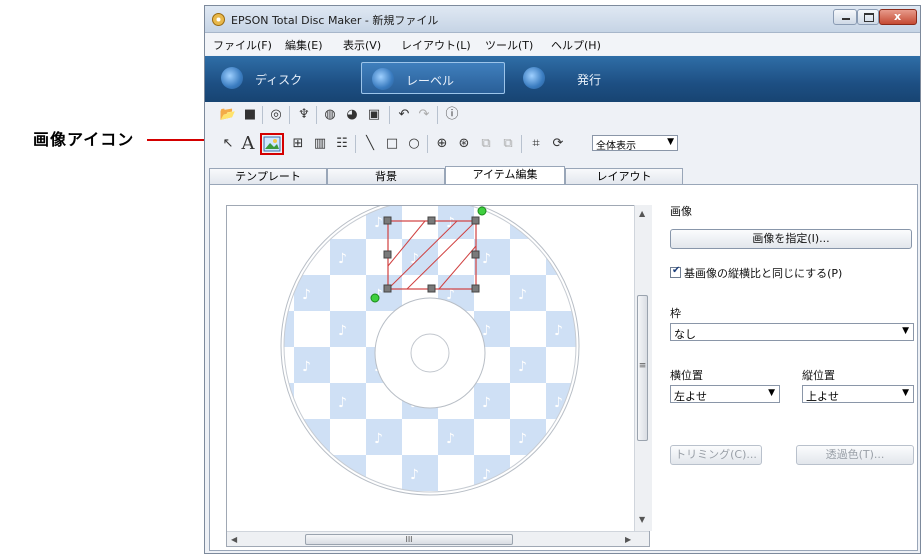  Describe the element at coordinates (298, 144) in the screenshot. I see `grid-icon: ⊞` at that location.